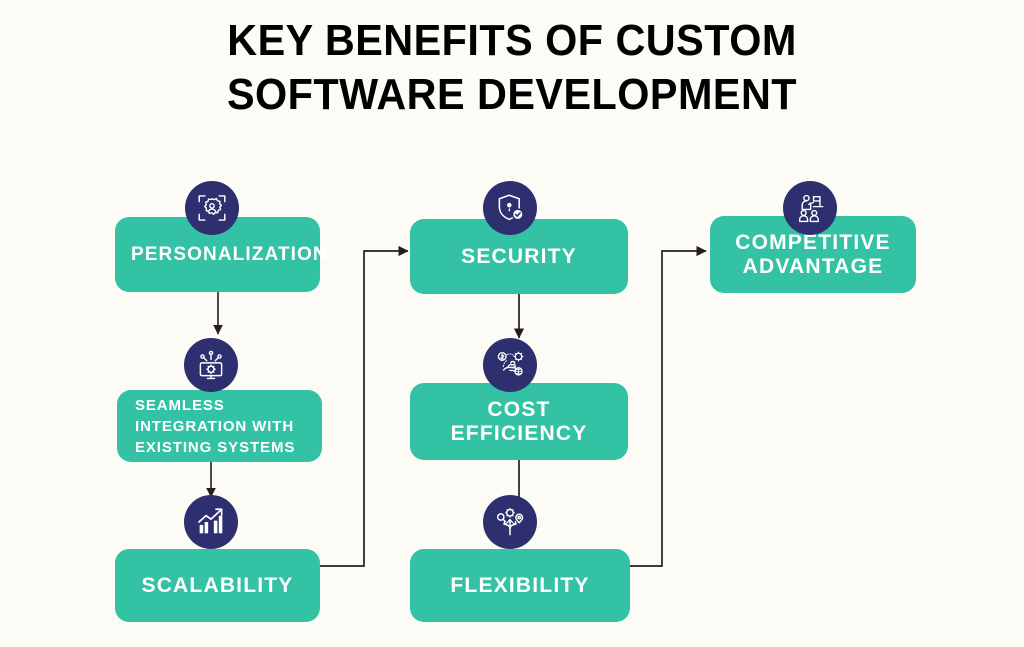 The image size is (1024, 647). What do you see at coordinates (229, 254) in the screenshot?
I see `node-label-personalization: PERSONALIZATION` at bounding box center [229, 254].